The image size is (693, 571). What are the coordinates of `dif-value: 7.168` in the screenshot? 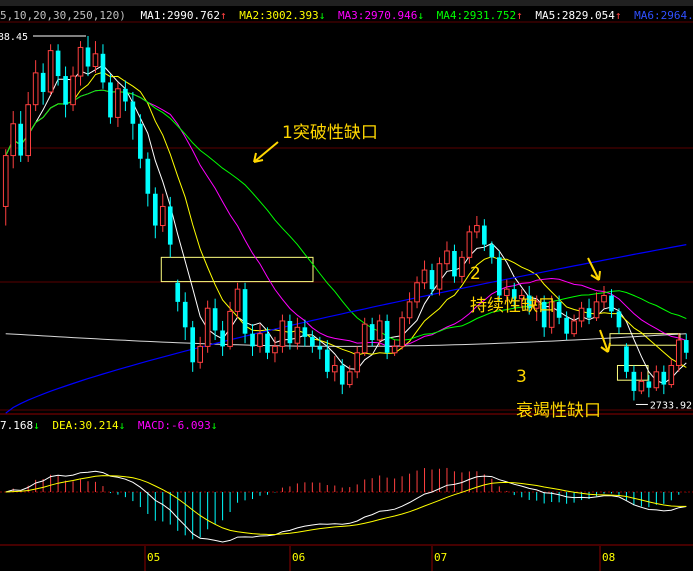 It's located at (17, 425).